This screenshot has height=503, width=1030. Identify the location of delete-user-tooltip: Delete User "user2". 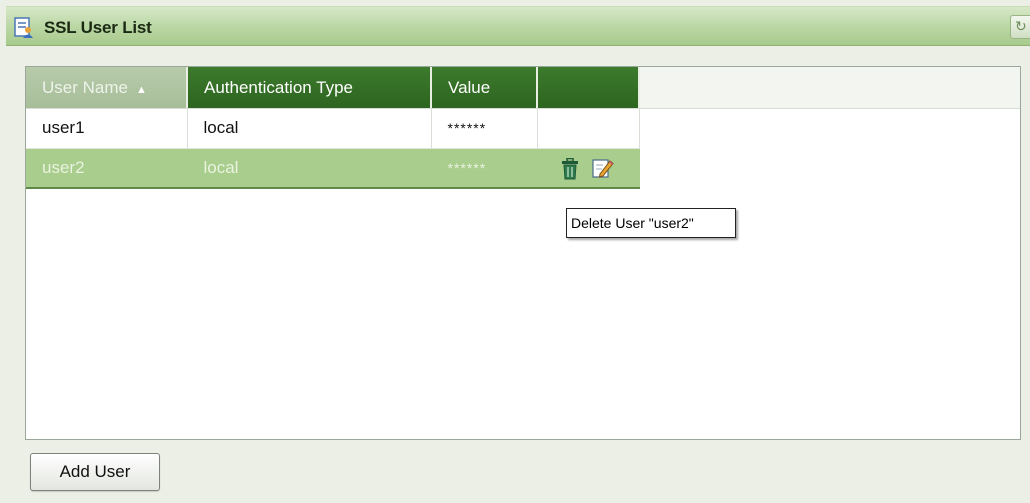
(651, 223).